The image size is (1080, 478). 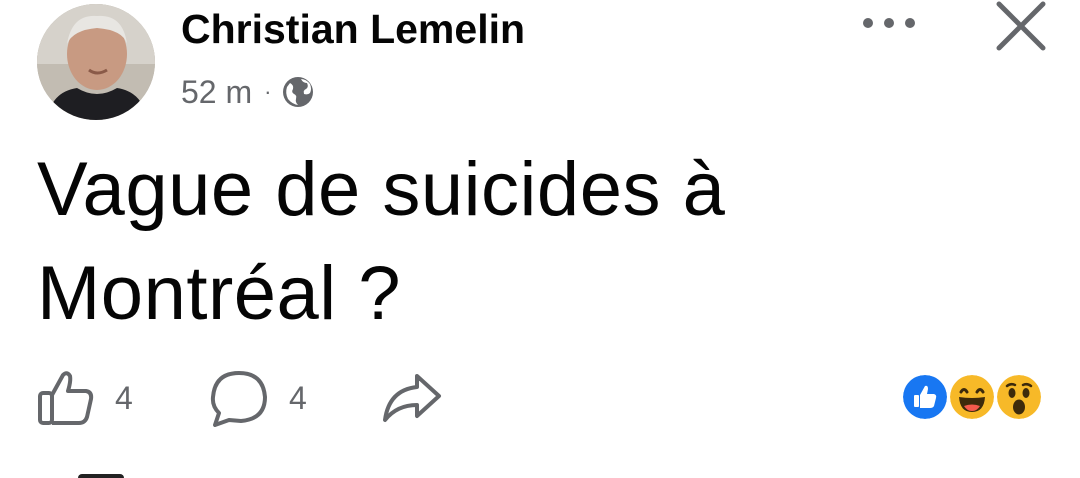 I want to click on like-reaction-icon, so click(x=925, y=397).